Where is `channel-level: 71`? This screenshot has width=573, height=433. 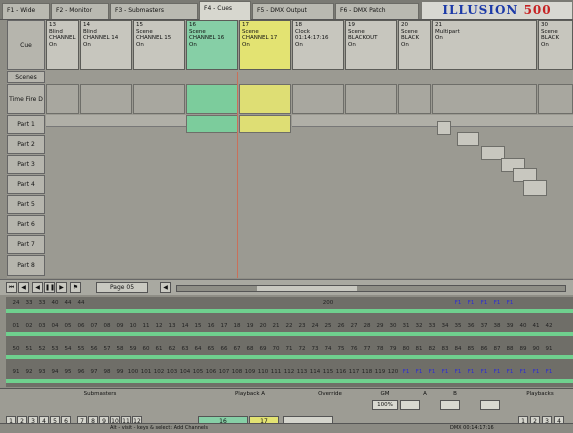 channel-level: 71 is located at coordinates (289, 349).